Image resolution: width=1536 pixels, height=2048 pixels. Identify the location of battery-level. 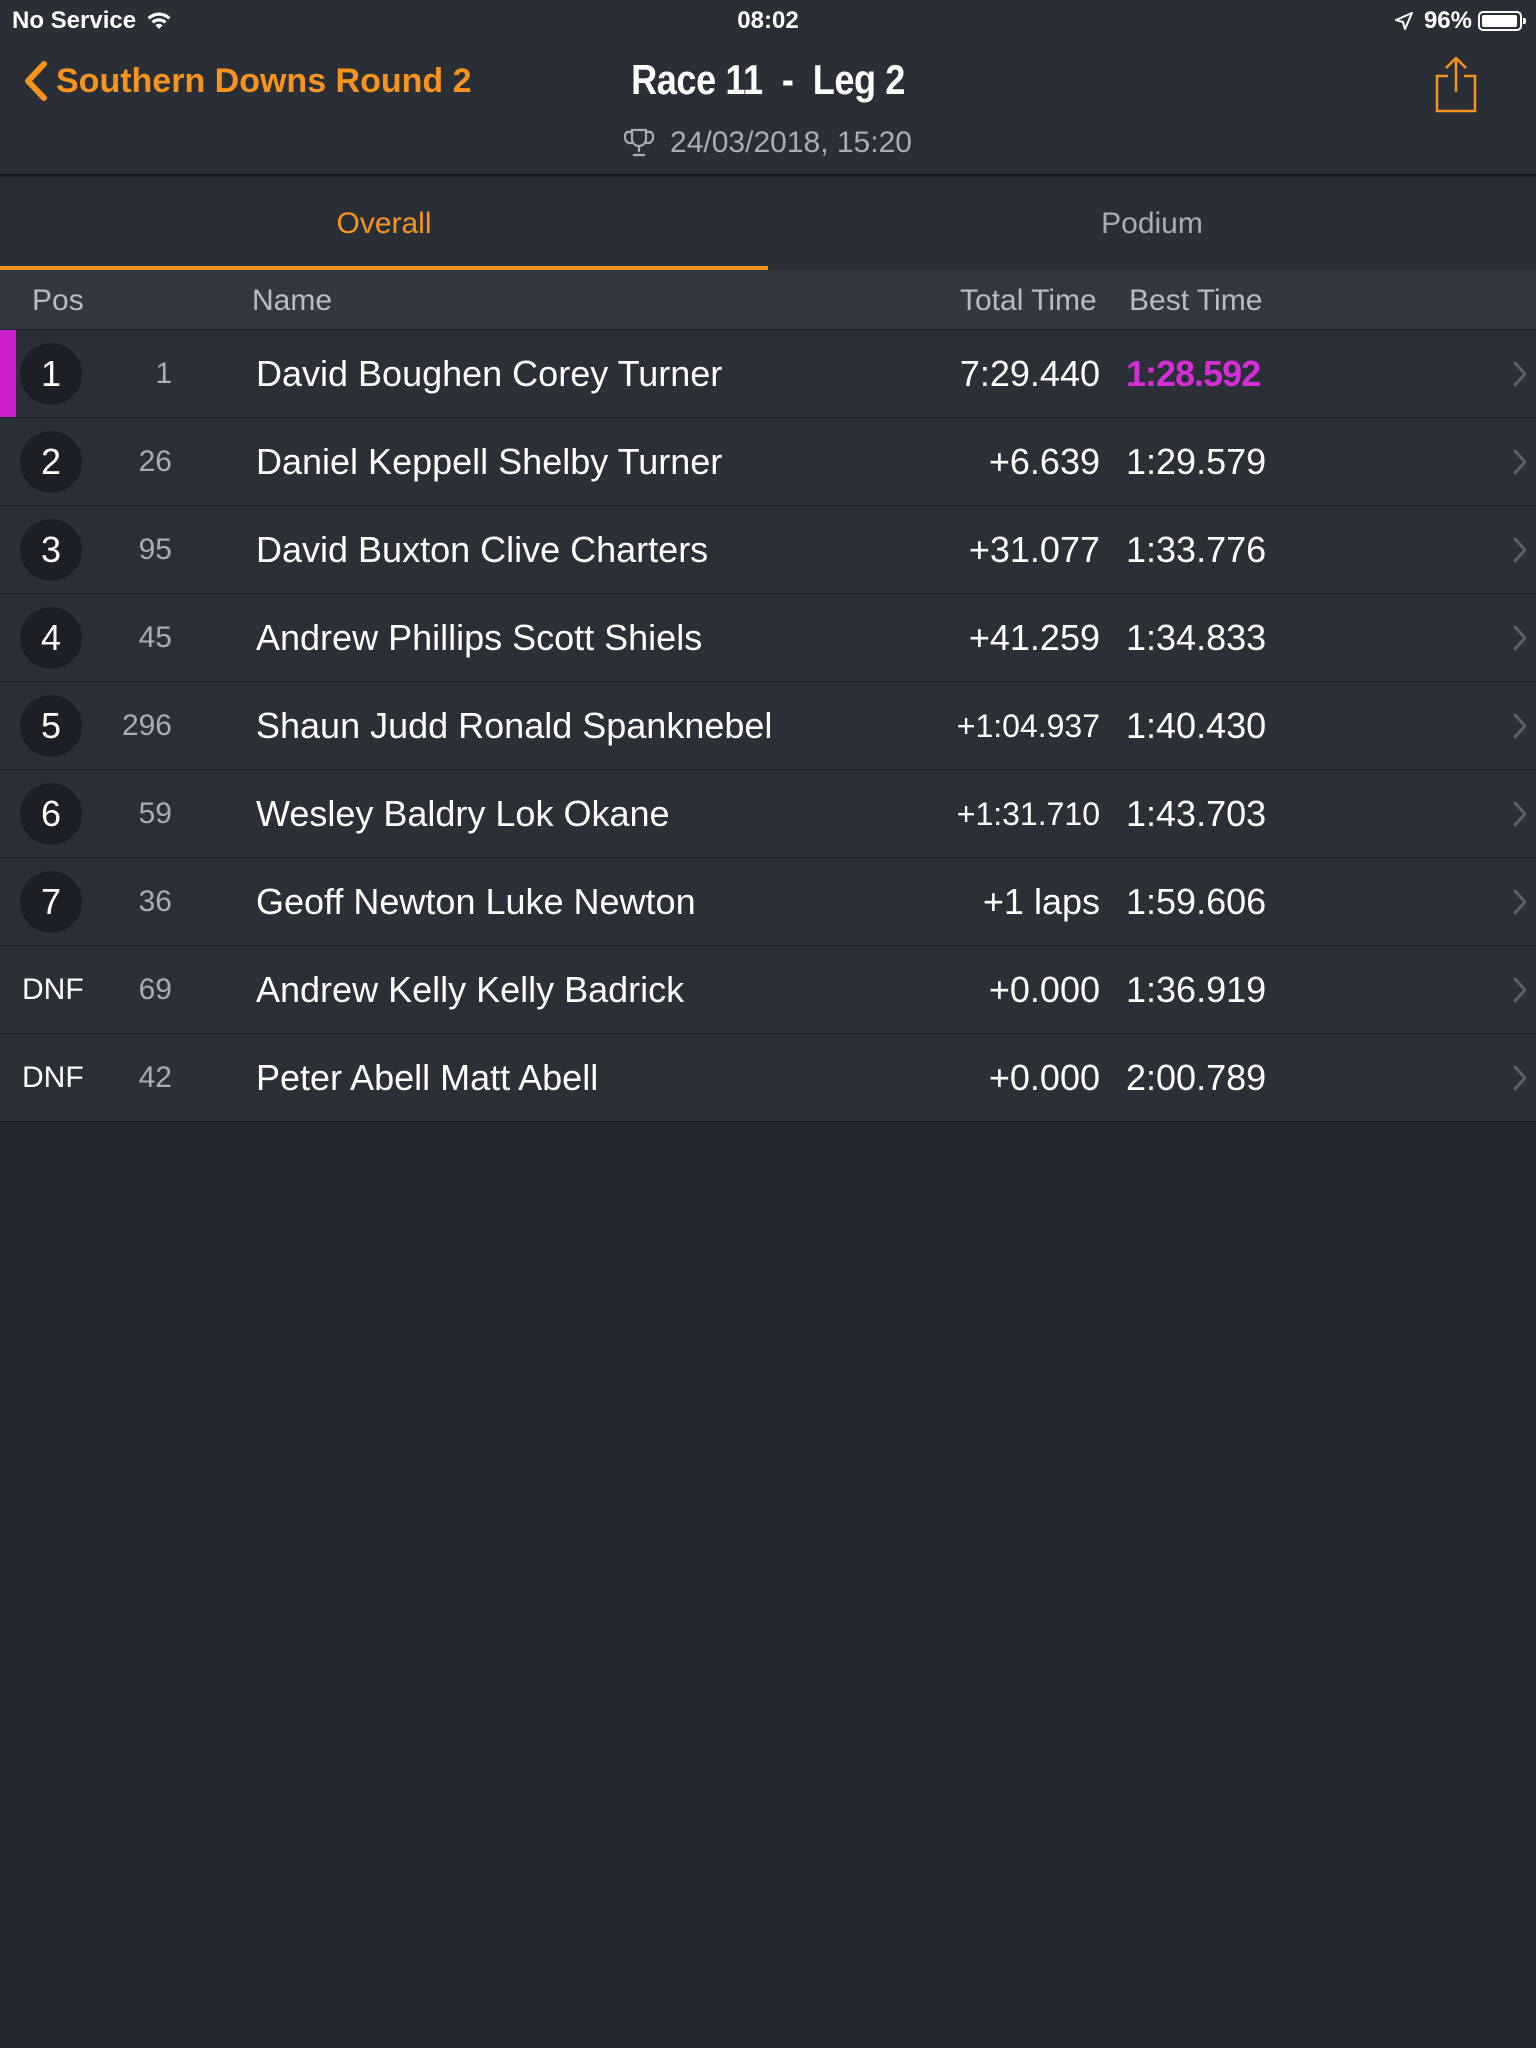
(1499, 21).